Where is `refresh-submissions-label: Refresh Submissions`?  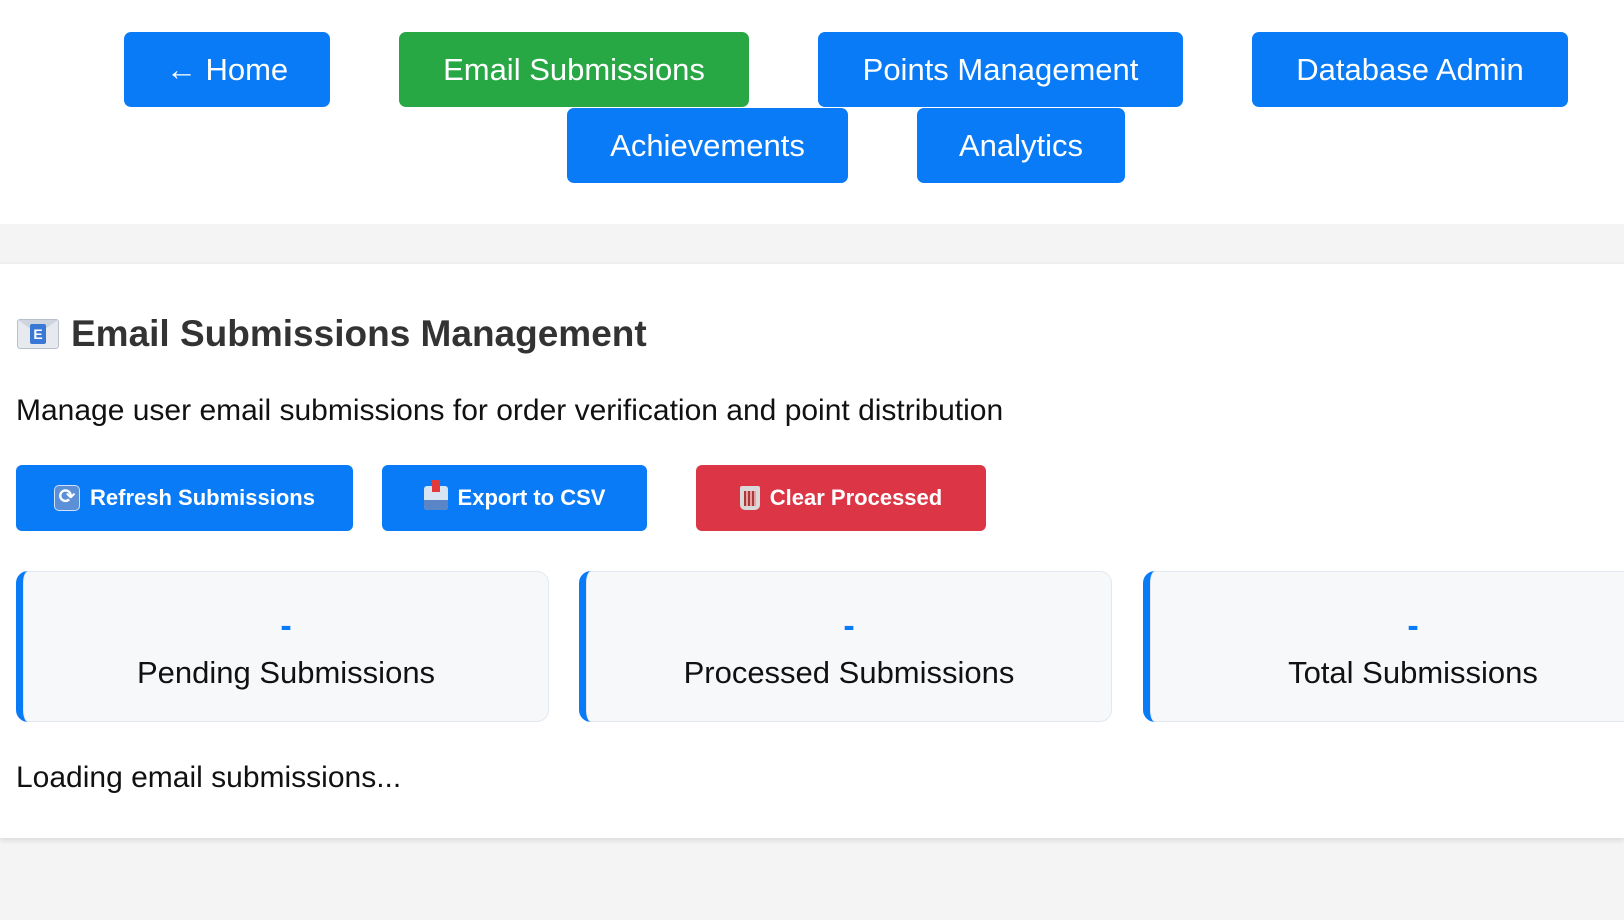 refresh-submissions-label: Refresh Submissions is located at coordinates (202, 497).